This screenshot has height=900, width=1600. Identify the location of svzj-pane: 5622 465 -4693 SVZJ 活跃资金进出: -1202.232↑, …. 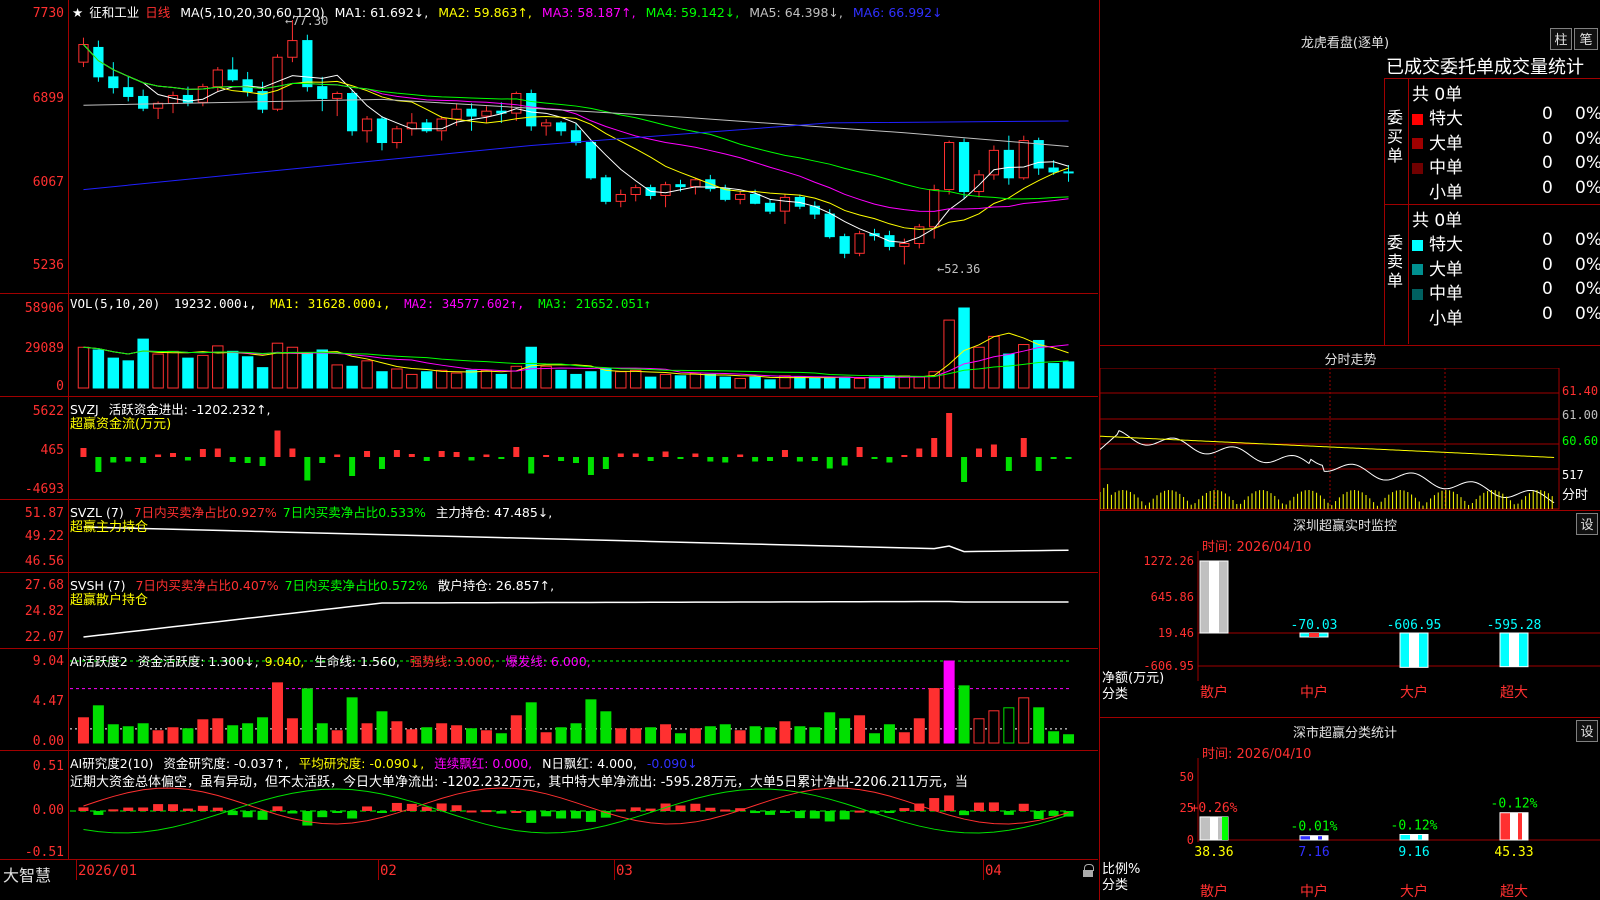
(549, 448).